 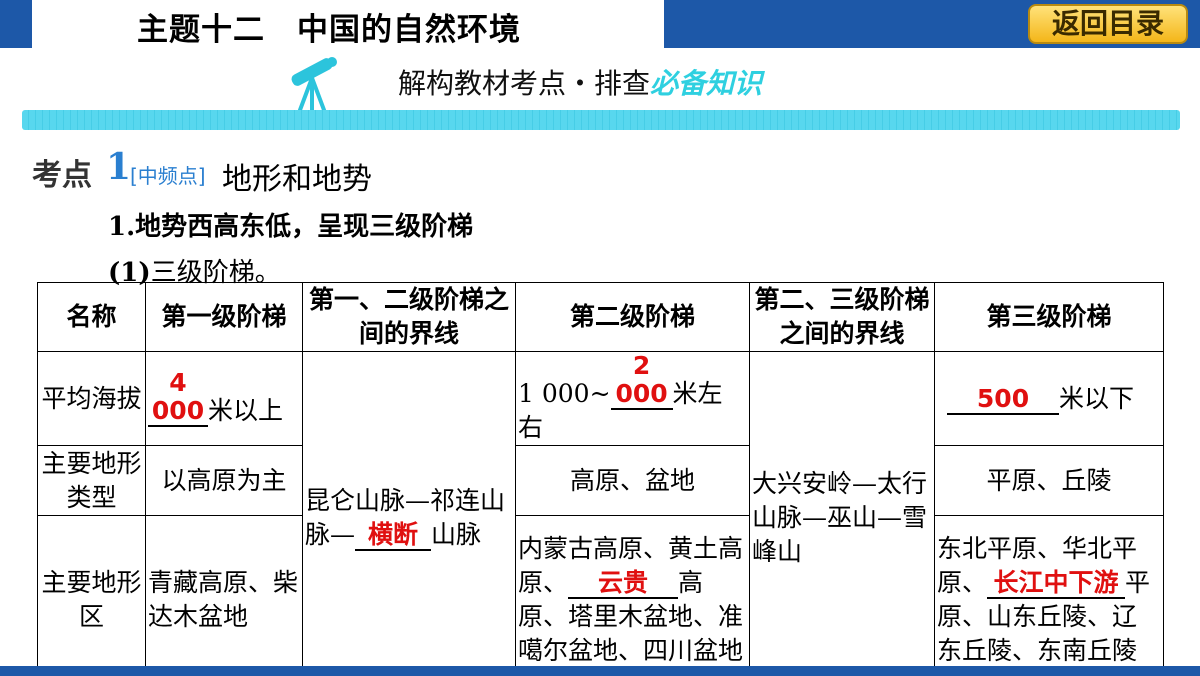 What do you see at coordinates (91, 480) in the screenshot?
I see `row-label: 主要地形类型` at bounding box center [91, 480].